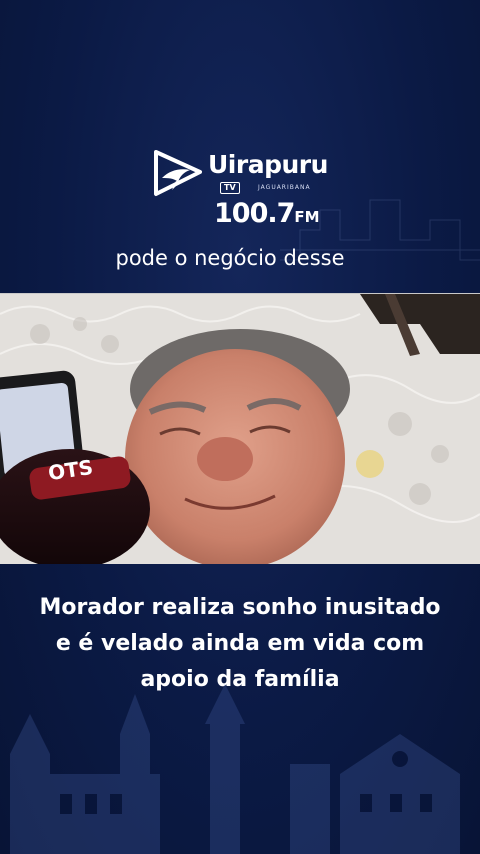 This screenshot has height=854, width=480. Describe the element at coordinates (178, 173) in the screenshot. I see `uirapuru-bird-logo-icon` at that location.